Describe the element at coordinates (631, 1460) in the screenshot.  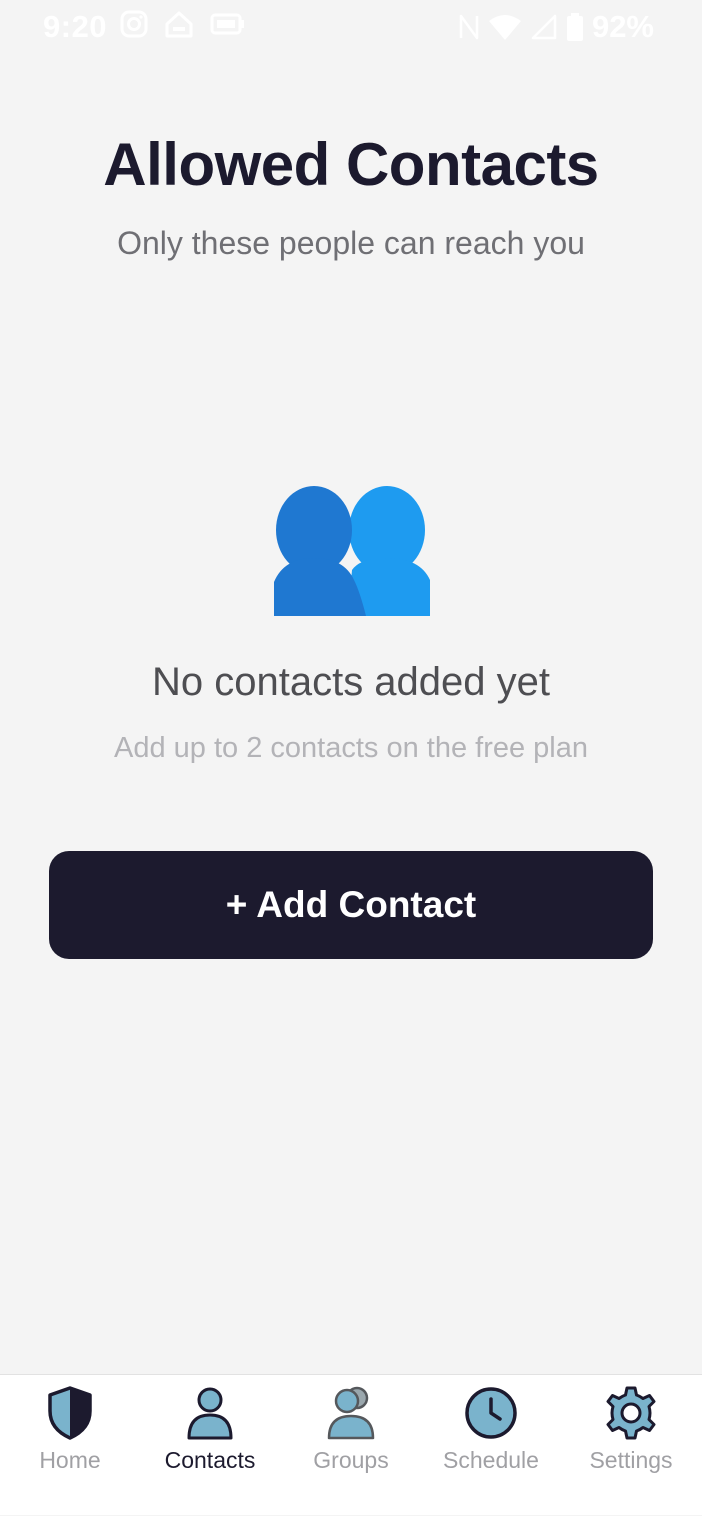
I see `tab-settings-label: Settings` at that location.